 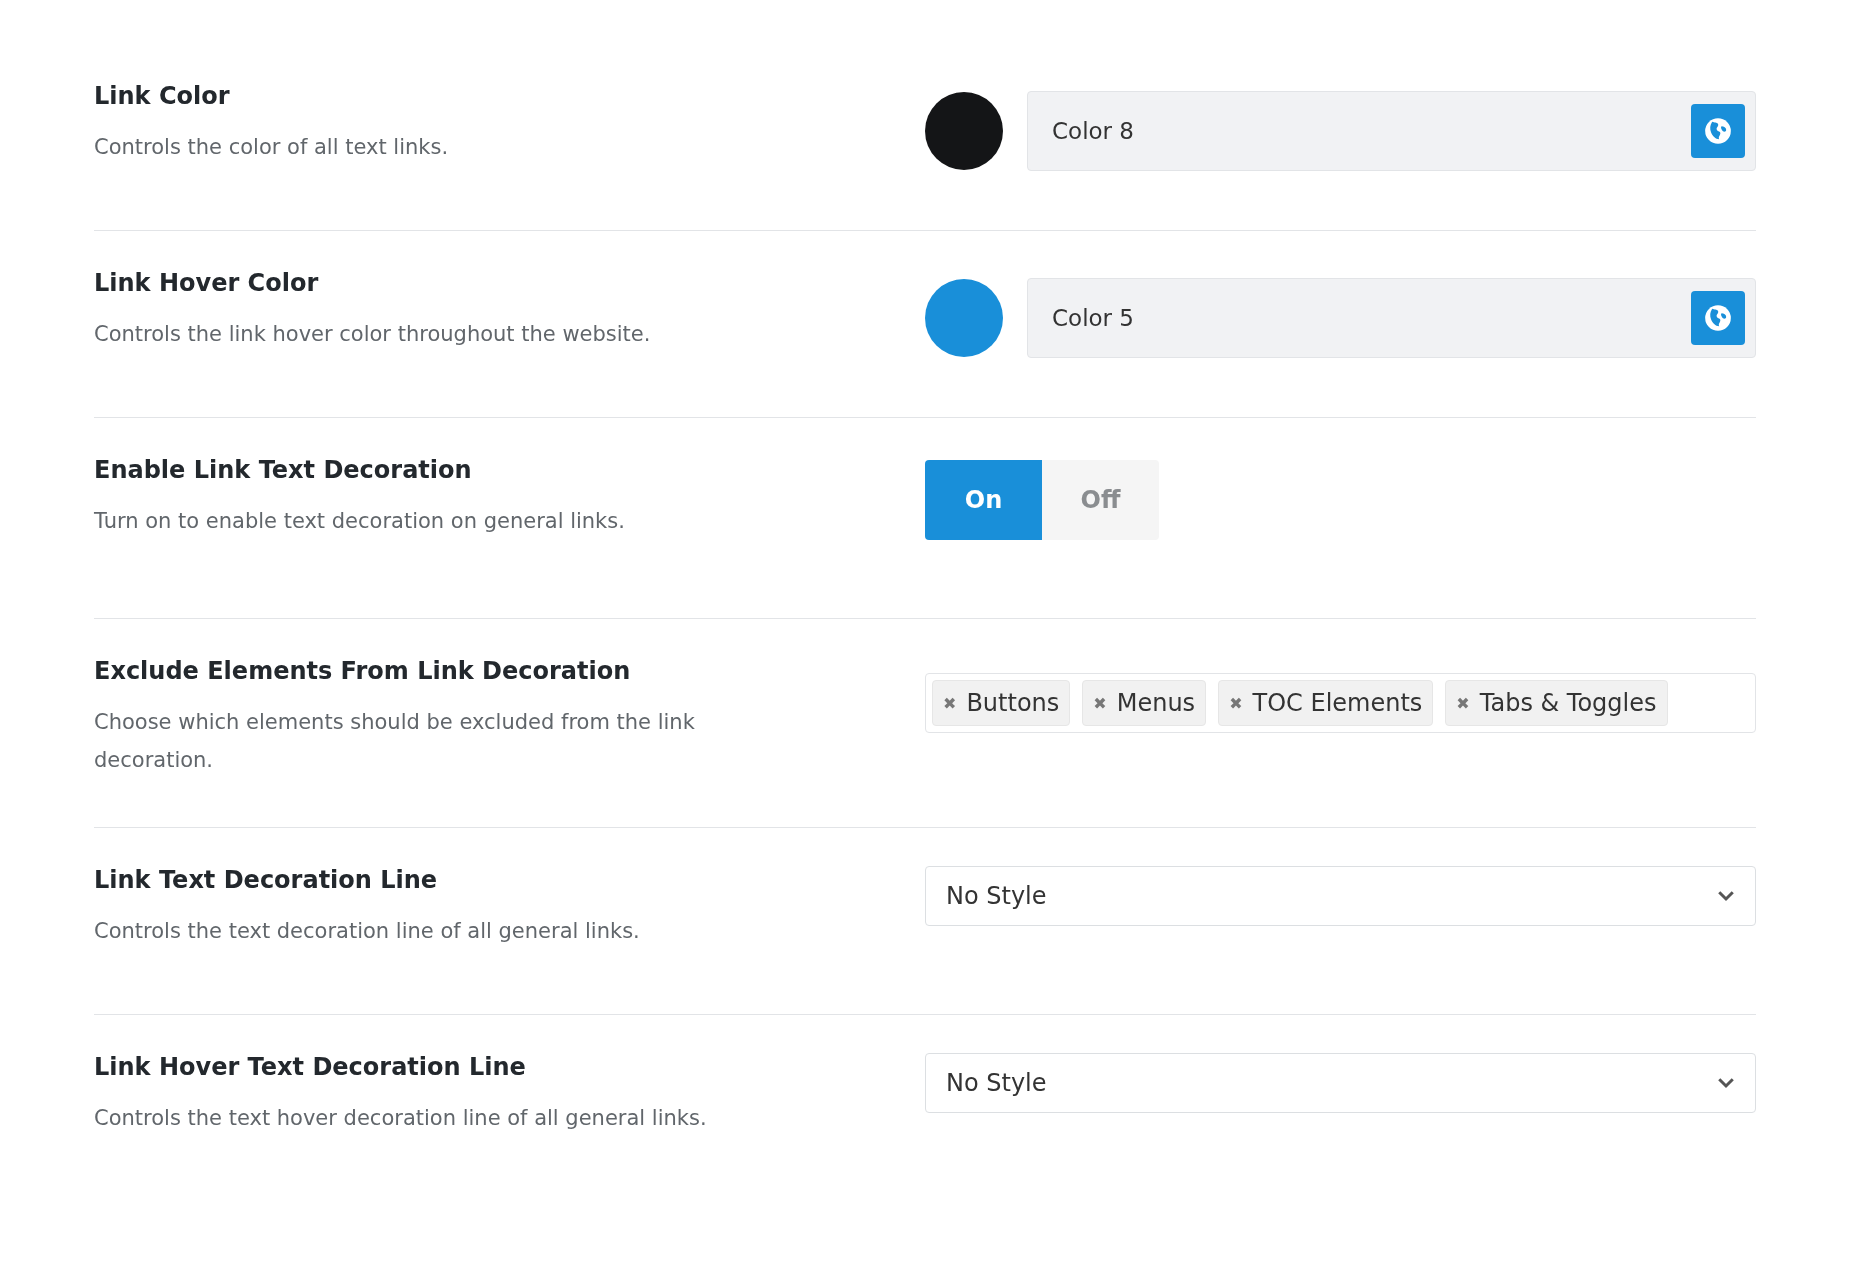 I want to click on setting-title: Link Text Decoration Line, so click(x=266, y=880).